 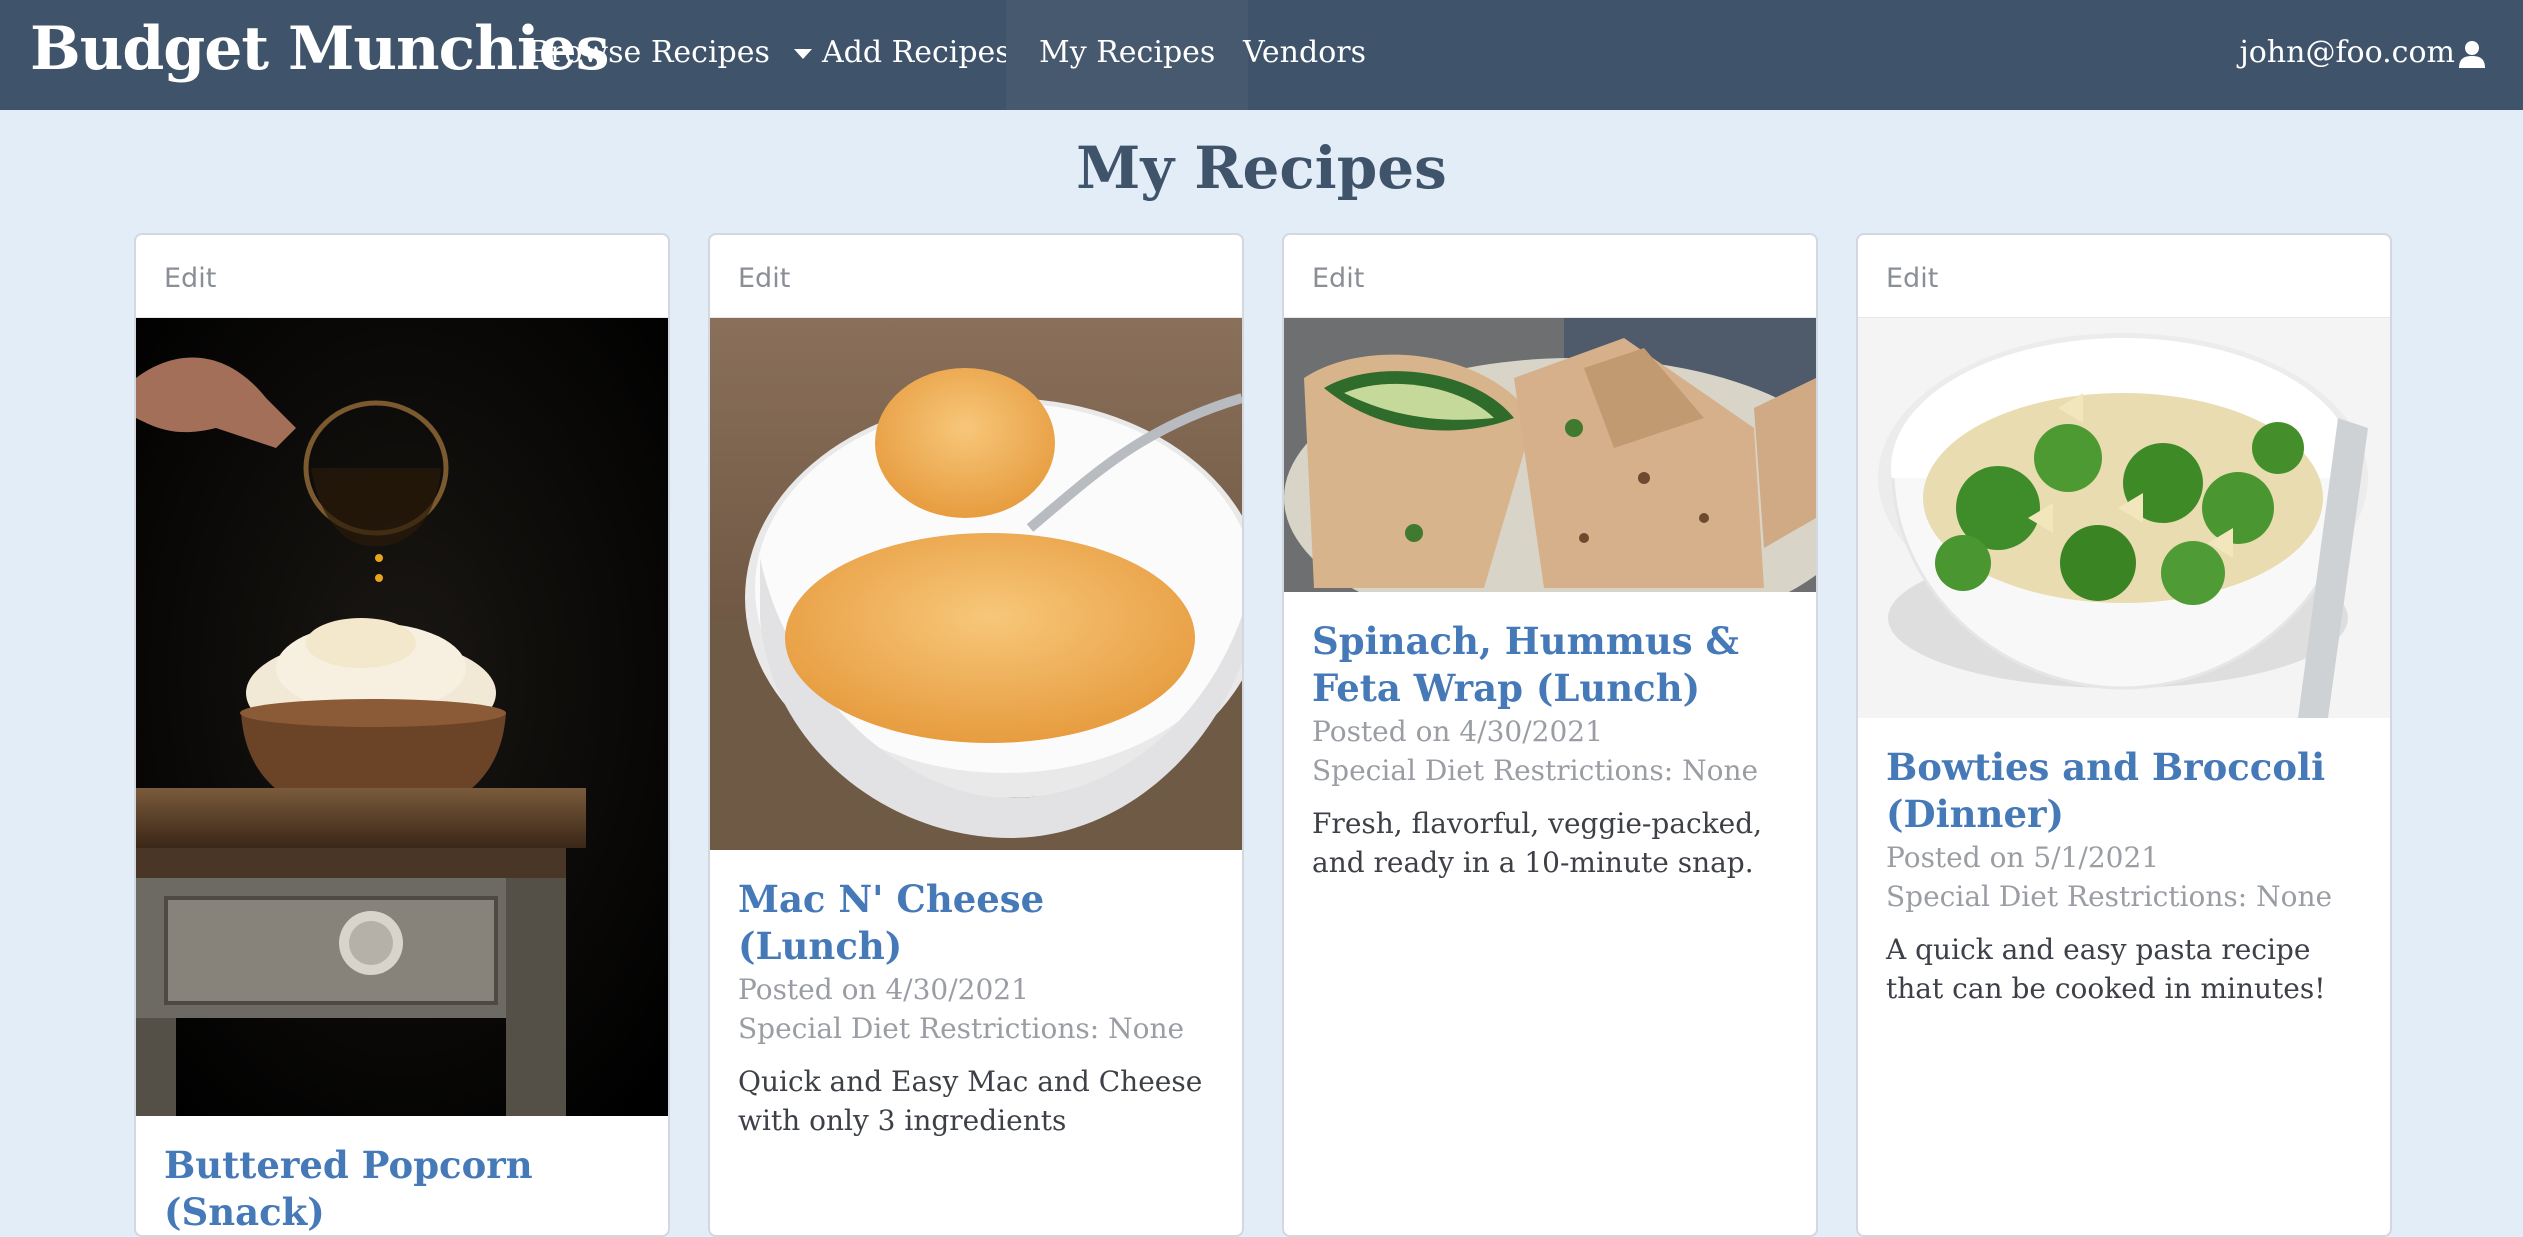 I want to click on page-title: My Recipes, so click(x=1261, y=168).